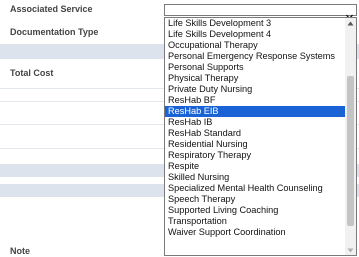 The image size is (359, 257). Describe the element at coordinates (255, 100) in the screenshot. I see `dropdown-option: ResHab BF` at that location.